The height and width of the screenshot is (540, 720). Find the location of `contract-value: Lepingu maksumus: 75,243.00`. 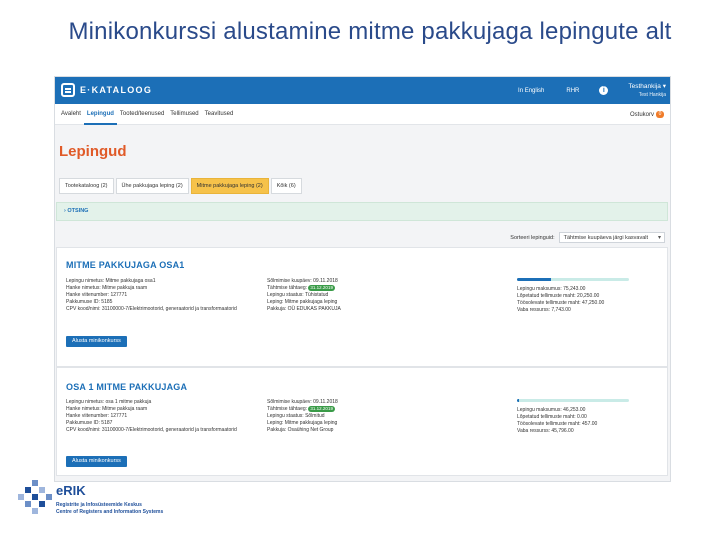

contract-value: Lepingu maksumus: 75,243.00 is located at coordinates (551, 289).